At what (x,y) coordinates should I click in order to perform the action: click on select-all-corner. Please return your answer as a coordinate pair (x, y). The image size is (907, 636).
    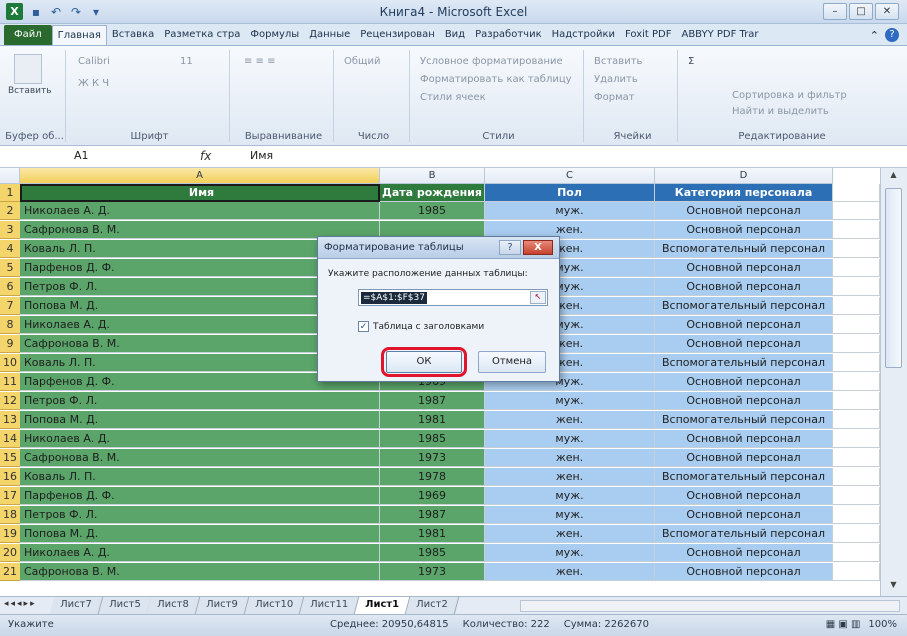
    Looking at the image, I should click on (10, 176).